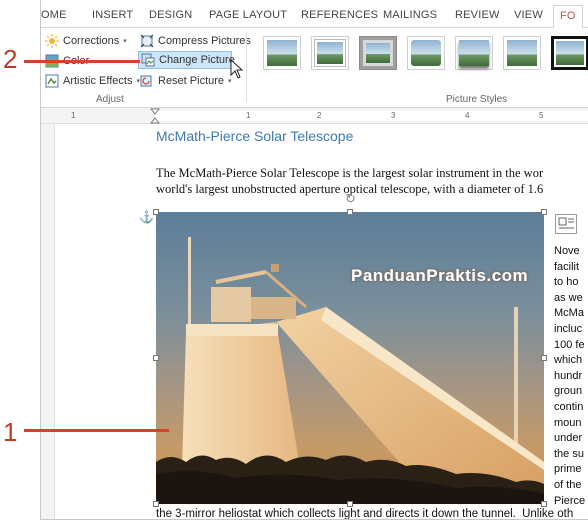 The height and width of the screenshot is (525, 588). What do you see at coordinates (52, 41) in the screenshot?
I see `sun-icon` at bounding box center [52, 41].